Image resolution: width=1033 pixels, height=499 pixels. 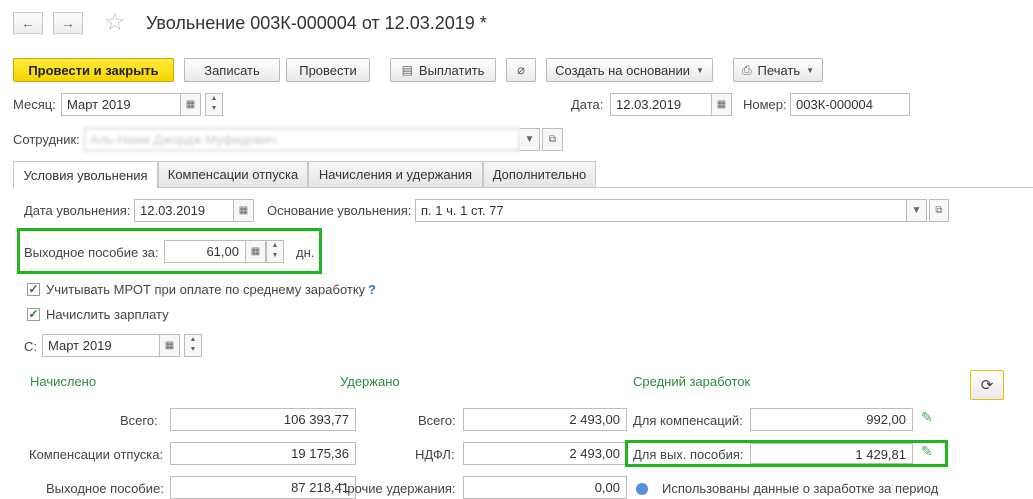 What do you see at coordinates (34, 104) in the screenshot?
I see `month-label: Месяц:` at bounding box center [34, 104].